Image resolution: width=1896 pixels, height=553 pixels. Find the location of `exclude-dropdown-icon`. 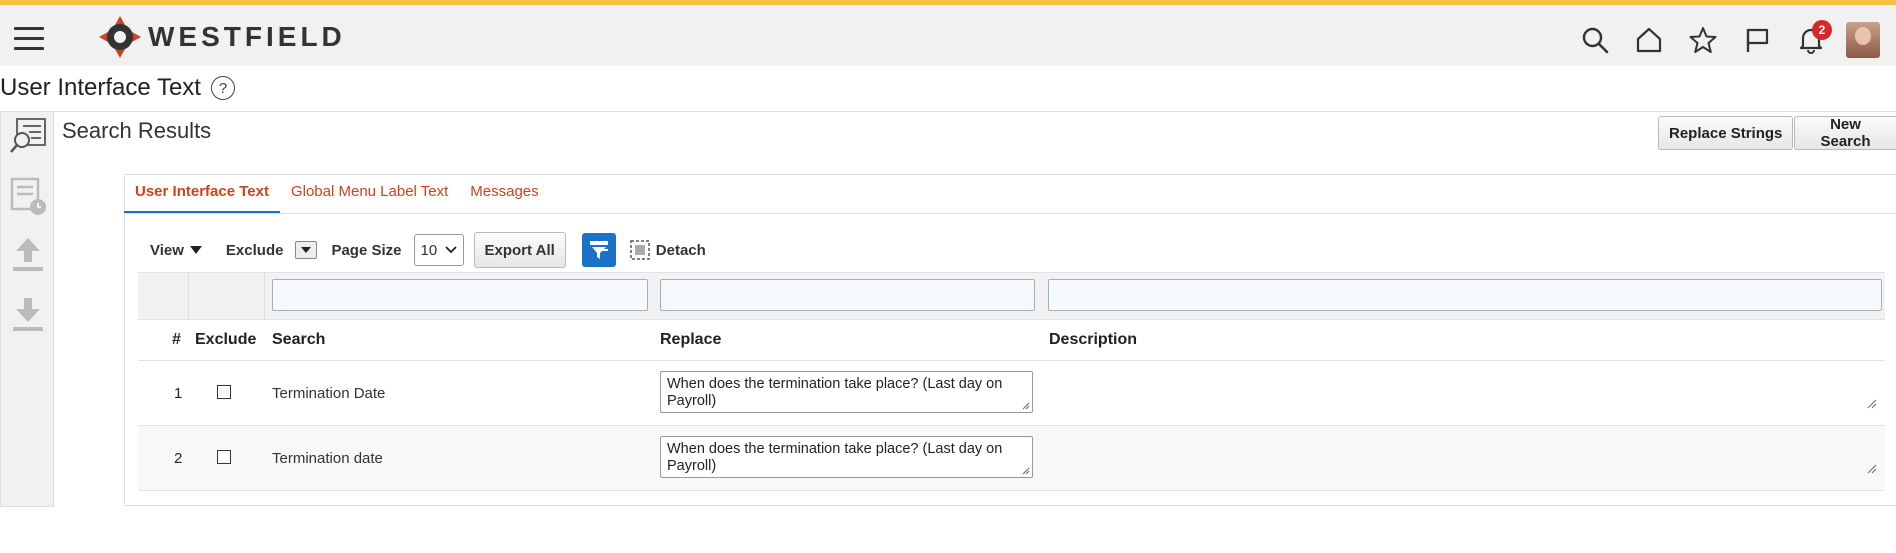

exclude-dropdown-icon is located at coordinates (306, 250).